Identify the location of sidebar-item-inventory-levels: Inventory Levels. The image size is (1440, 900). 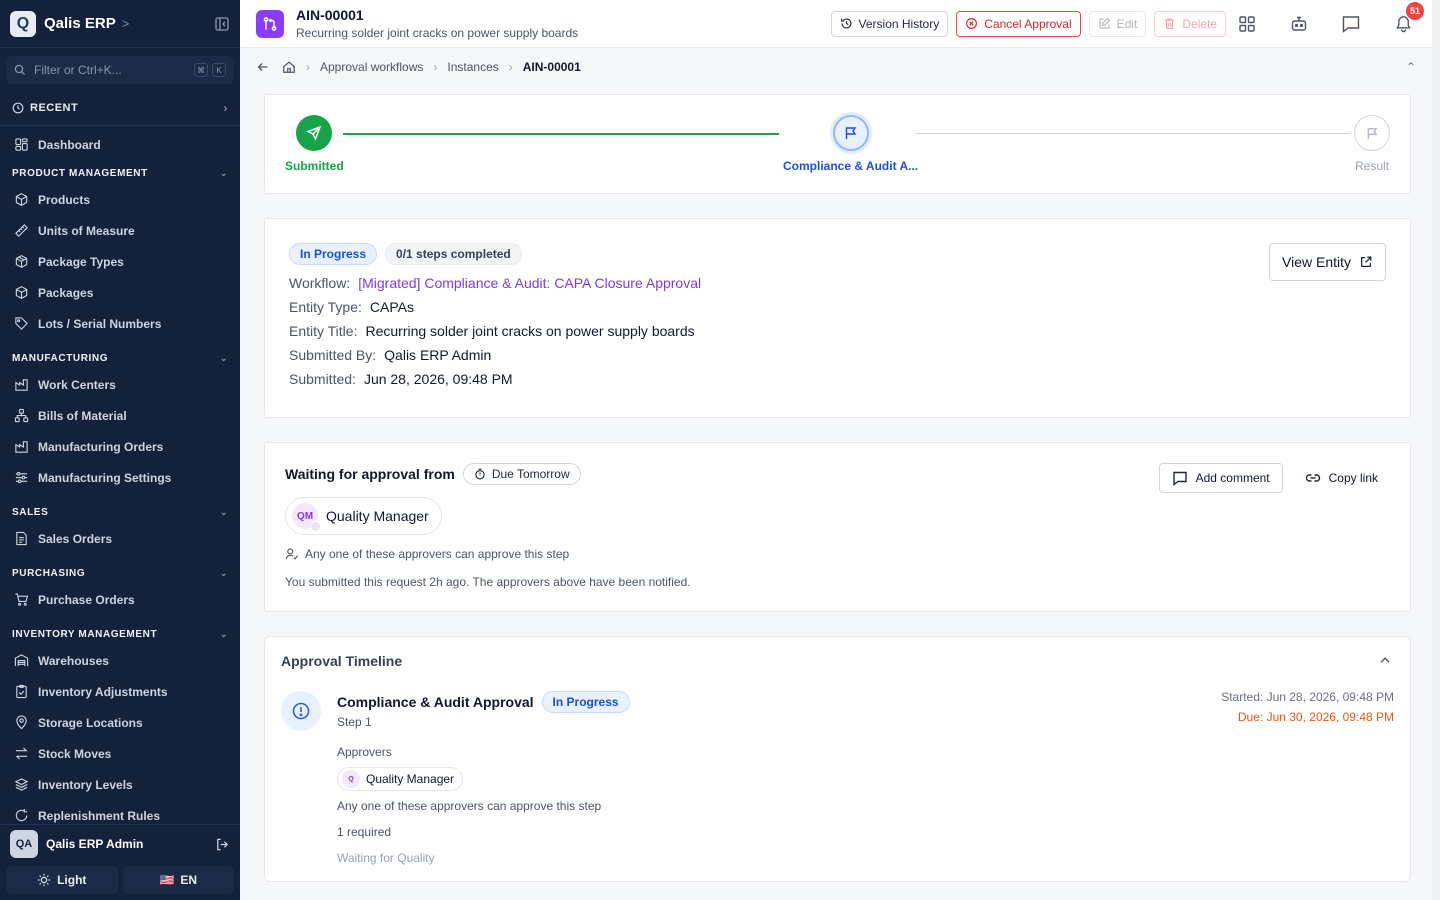
(120, 784).